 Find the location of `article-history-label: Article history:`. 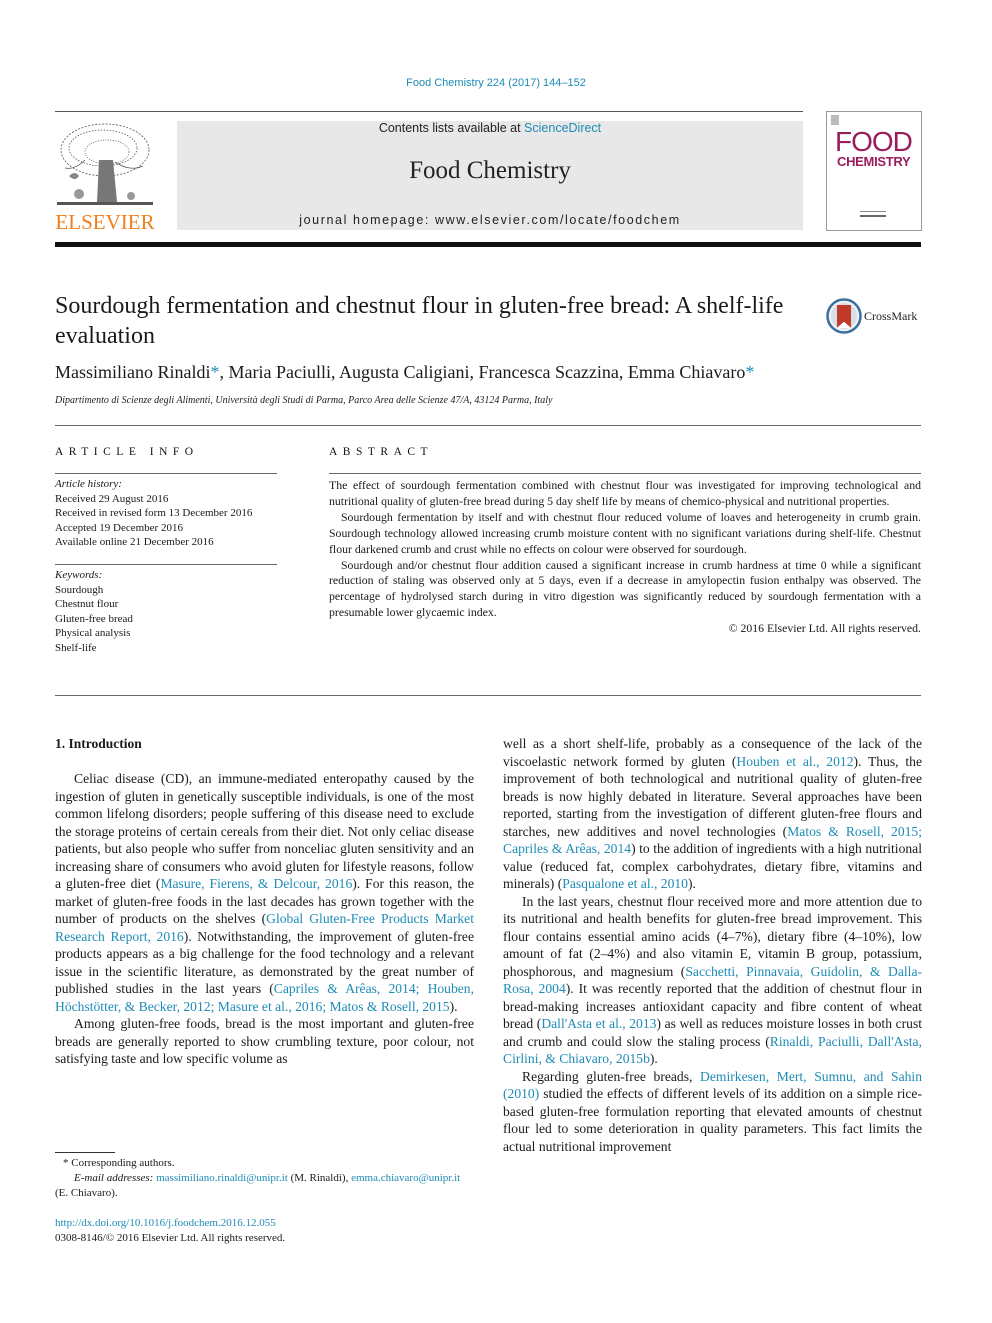

article-history-label: Article history: is located at coordinates (88, 484).